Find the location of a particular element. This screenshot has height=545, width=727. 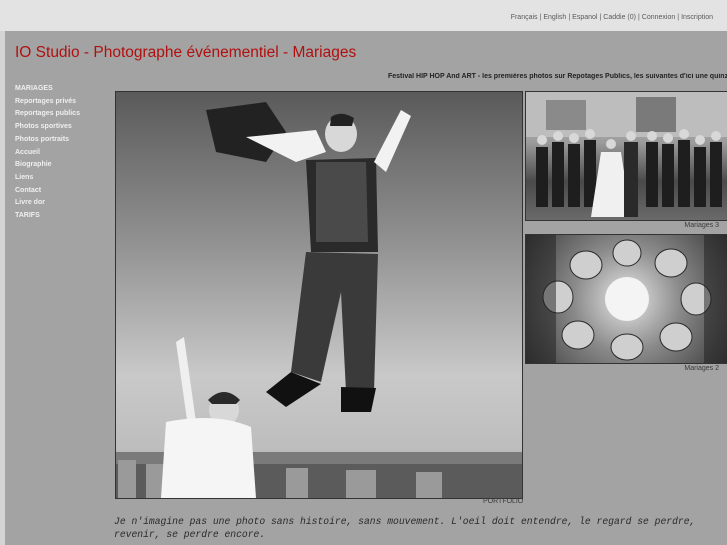

link-inscription: Inscription is located at coordinates (697, 17).